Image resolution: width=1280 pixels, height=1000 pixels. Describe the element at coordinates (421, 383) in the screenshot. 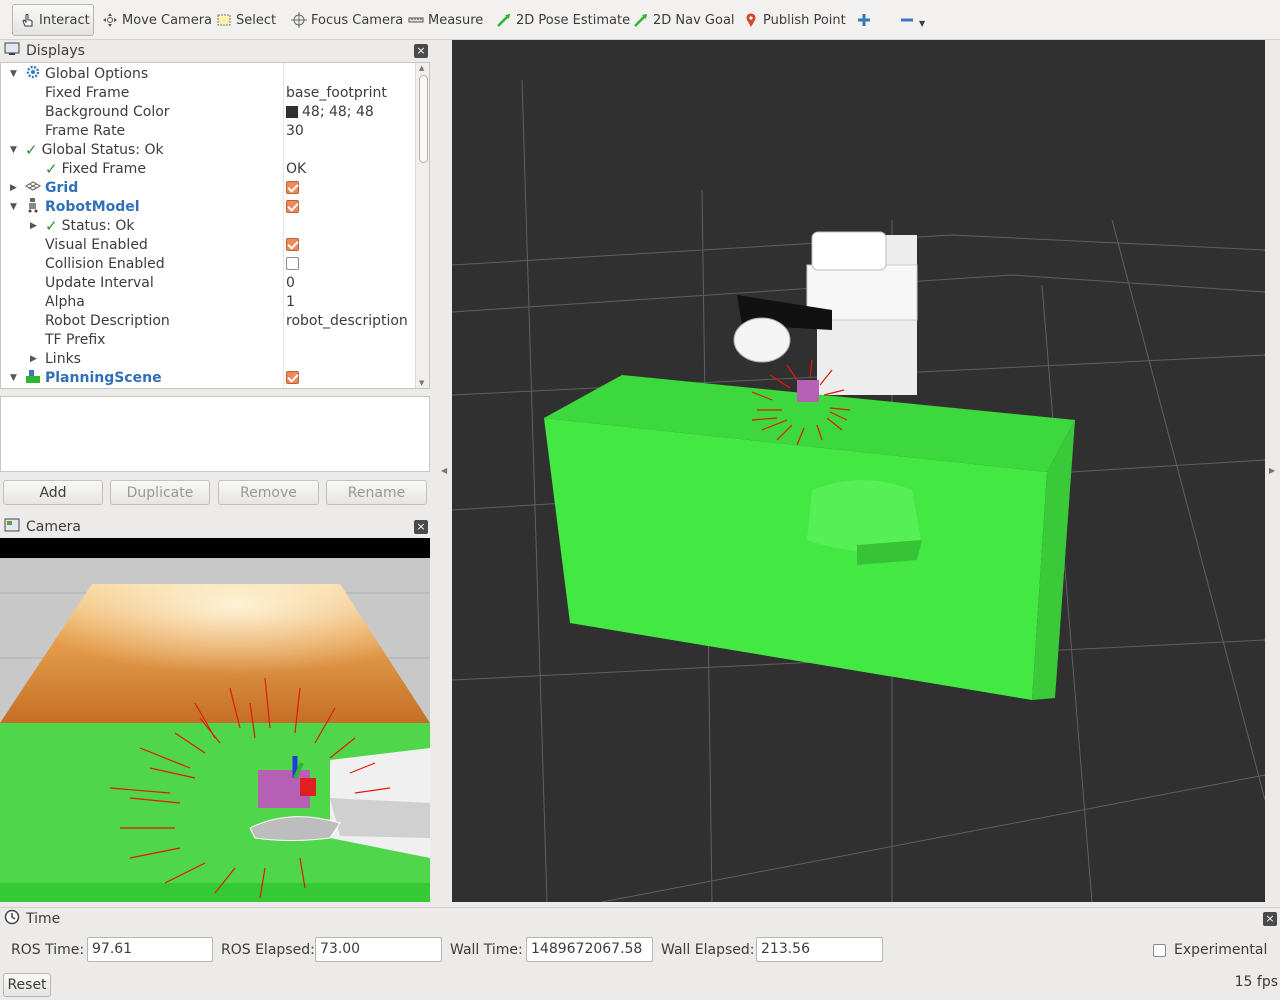

I see `scroll-down-icon: ▼` at that location.